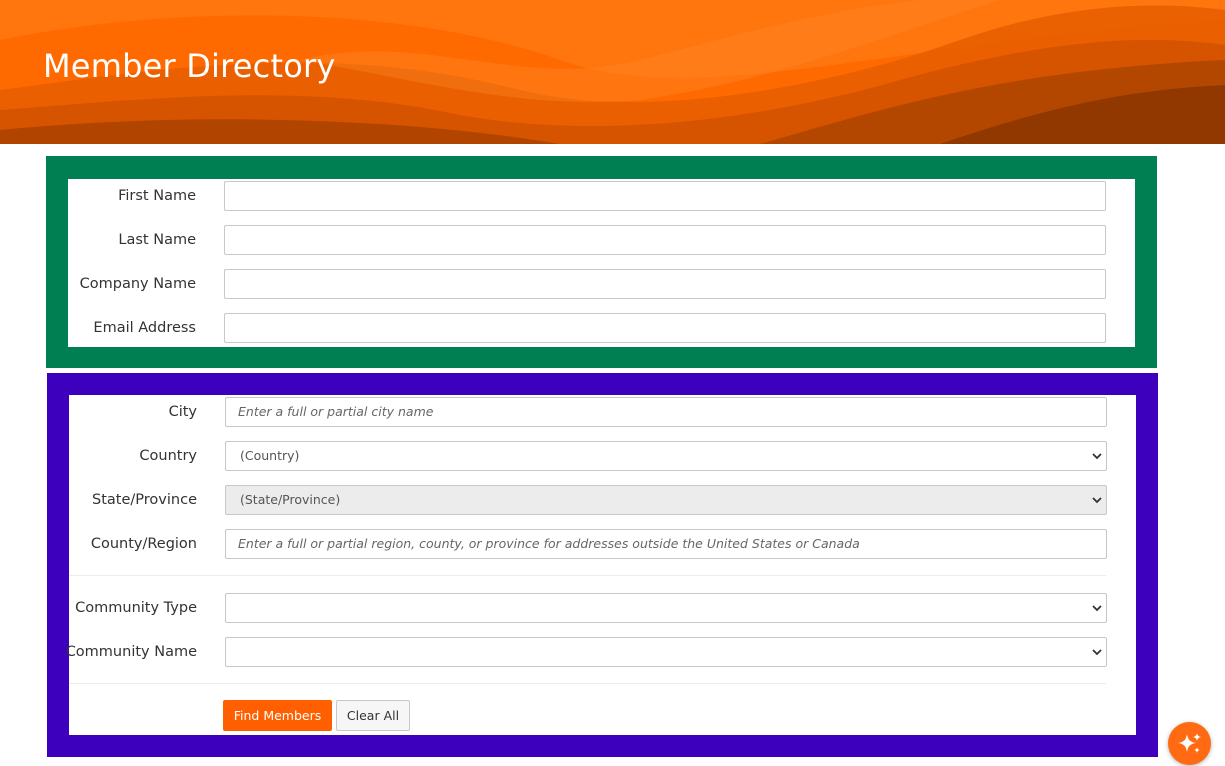 The image size is (1225, 766). What do you see at coordinates (290, 499) in the screenshot?
I see `state-selected-value: (State/Province)` at bounding box center [290, 499].